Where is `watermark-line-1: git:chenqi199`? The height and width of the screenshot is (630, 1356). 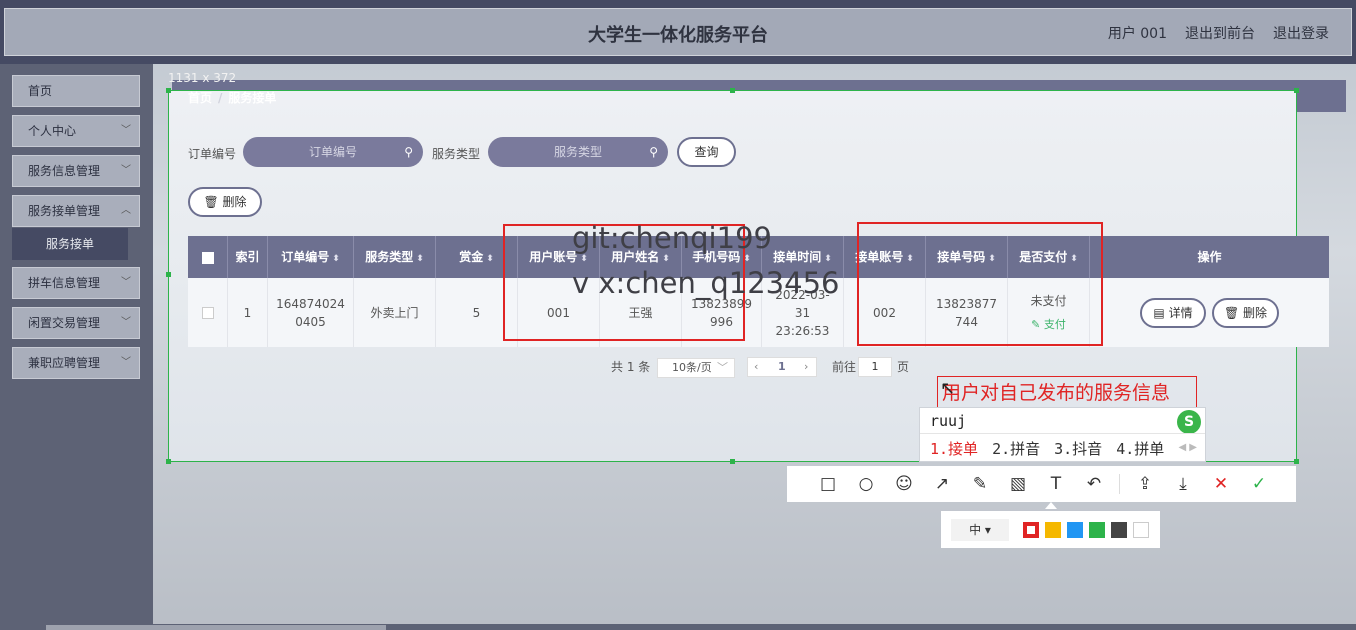 watermark-line-1: git:chenqi199 is located at coordinates (672, 238).